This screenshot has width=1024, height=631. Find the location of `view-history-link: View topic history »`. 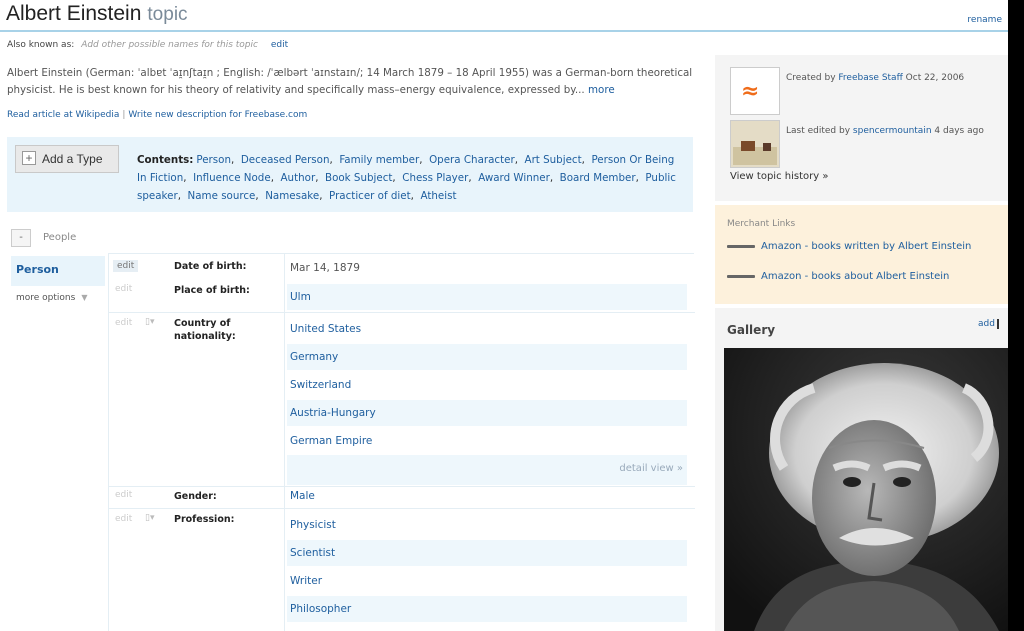

view-history-link: View topic history » is located at coordinates (779, 176).